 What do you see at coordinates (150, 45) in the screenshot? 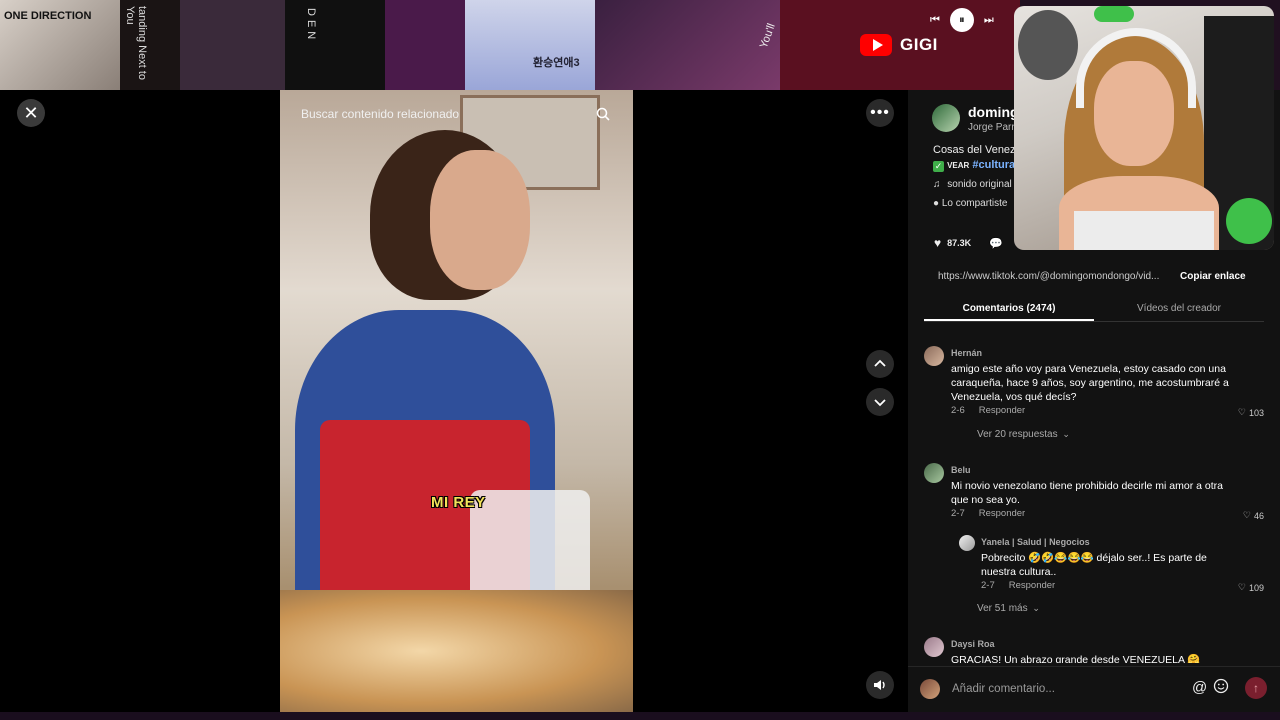
I see `album-tile: tanding Next to You` at bounding box center [150, 45].